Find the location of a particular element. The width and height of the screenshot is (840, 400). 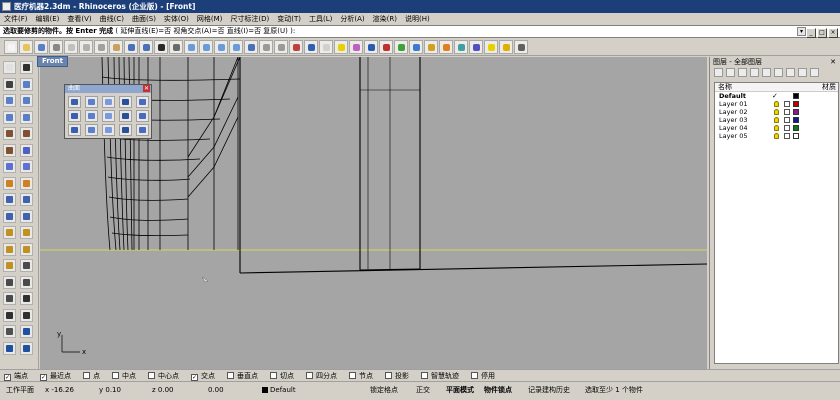

material-icon is located at coordinates (461, 47).